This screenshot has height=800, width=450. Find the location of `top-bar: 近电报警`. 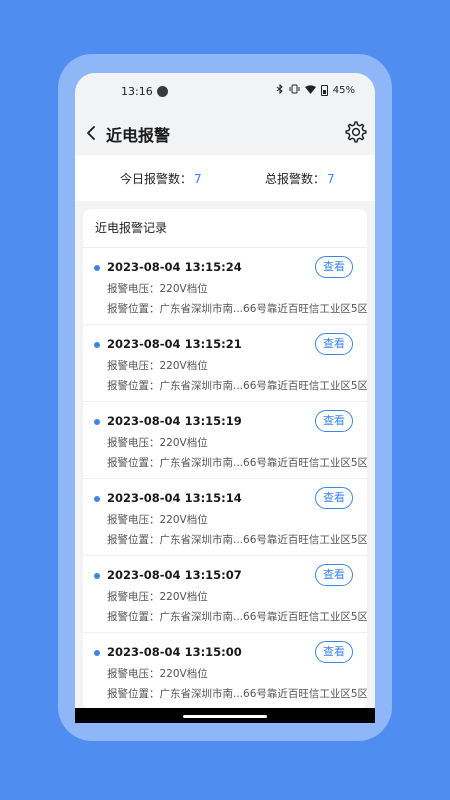

top-bar: 近电报警 is located at coordinates (225, 133).